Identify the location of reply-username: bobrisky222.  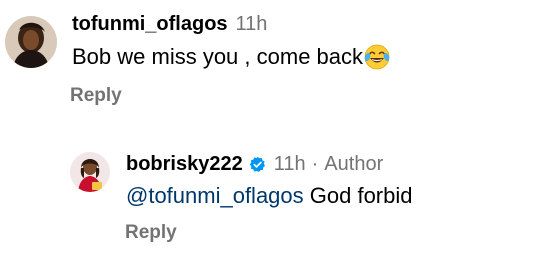
(184, 164).